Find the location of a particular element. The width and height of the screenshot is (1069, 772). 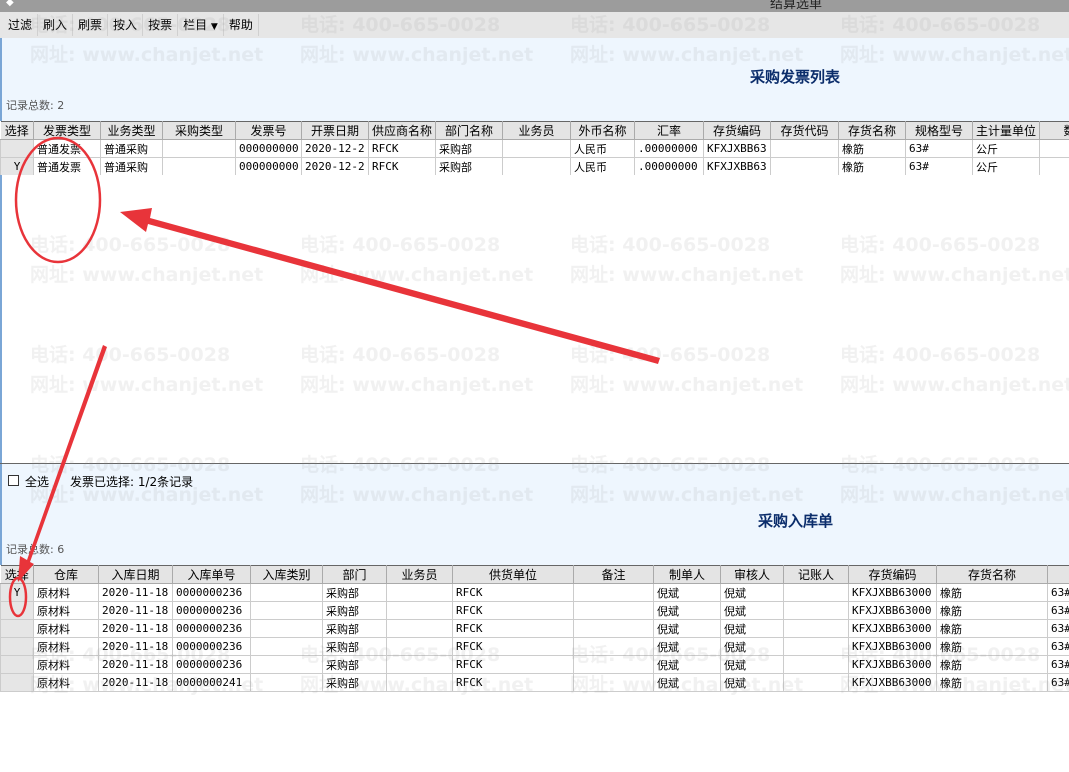

column-header: 入库单号 is located at coordinates (211, 574).